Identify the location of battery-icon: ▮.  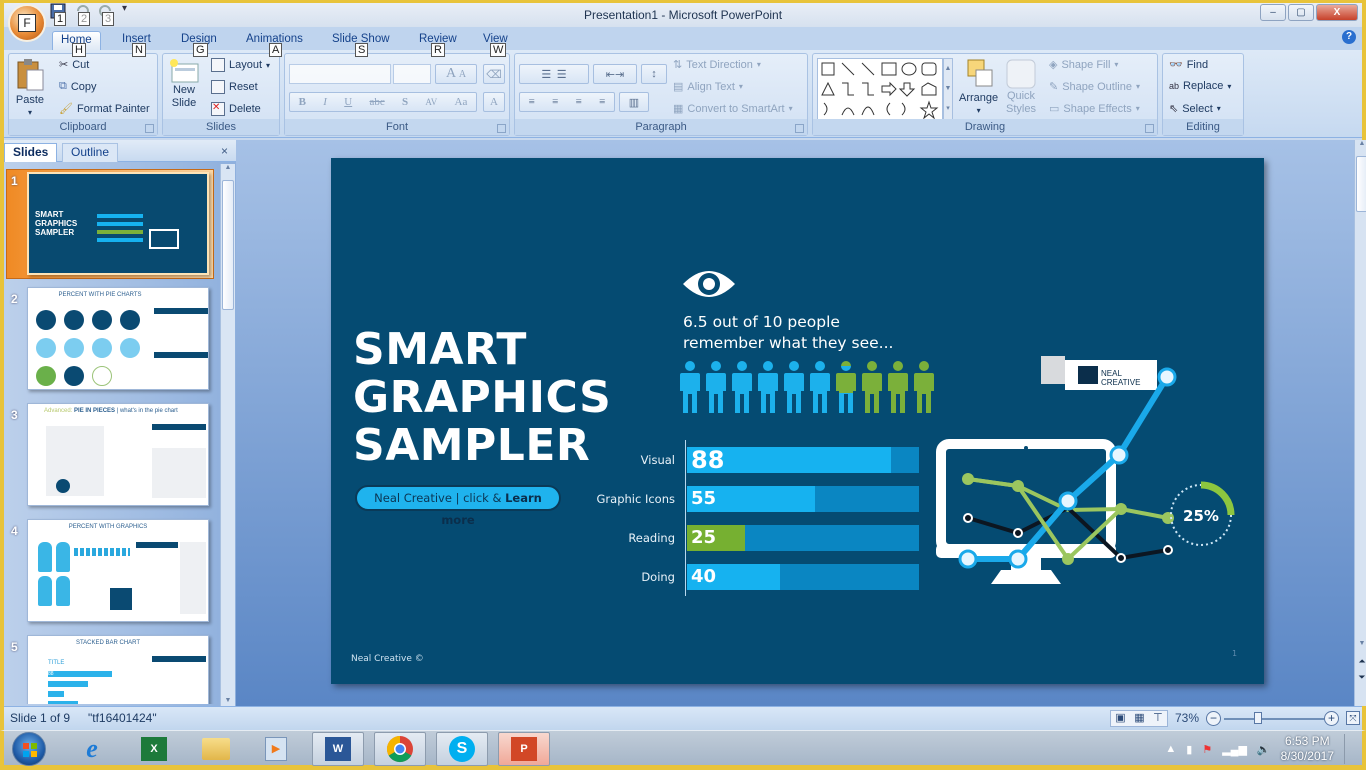
(1189, 749).